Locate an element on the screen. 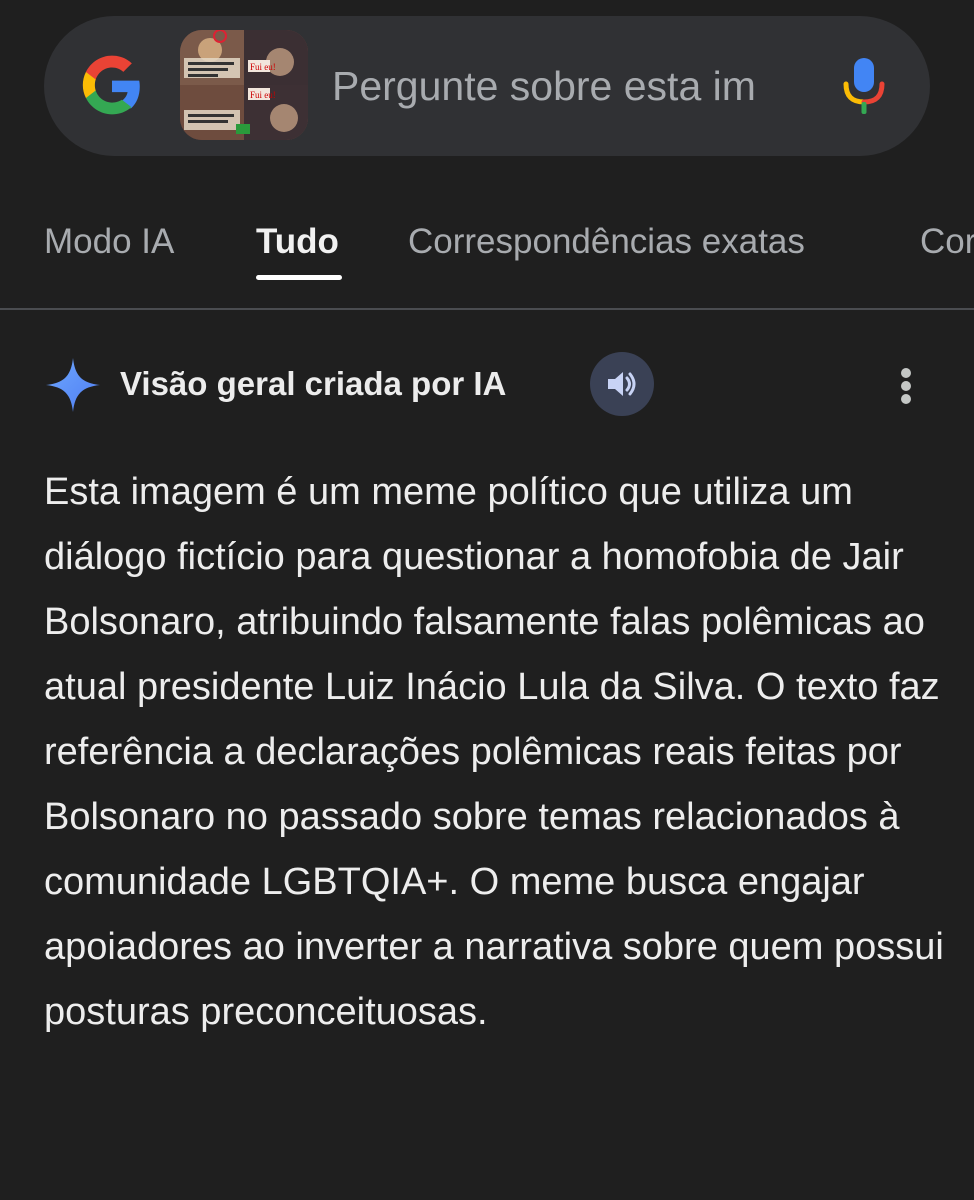 The width and height of the screenshot is (974, 1200). microphone-icon is located at coordinates (864, 86).